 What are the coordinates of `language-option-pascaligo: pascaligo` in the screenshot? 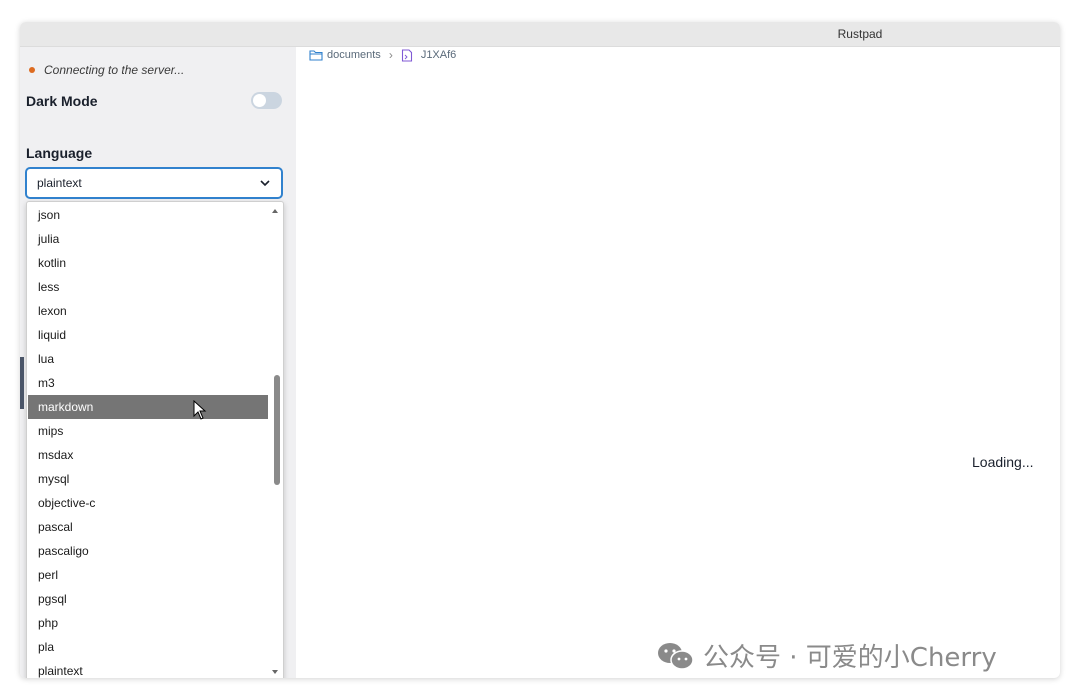 It's located at (148, 551).